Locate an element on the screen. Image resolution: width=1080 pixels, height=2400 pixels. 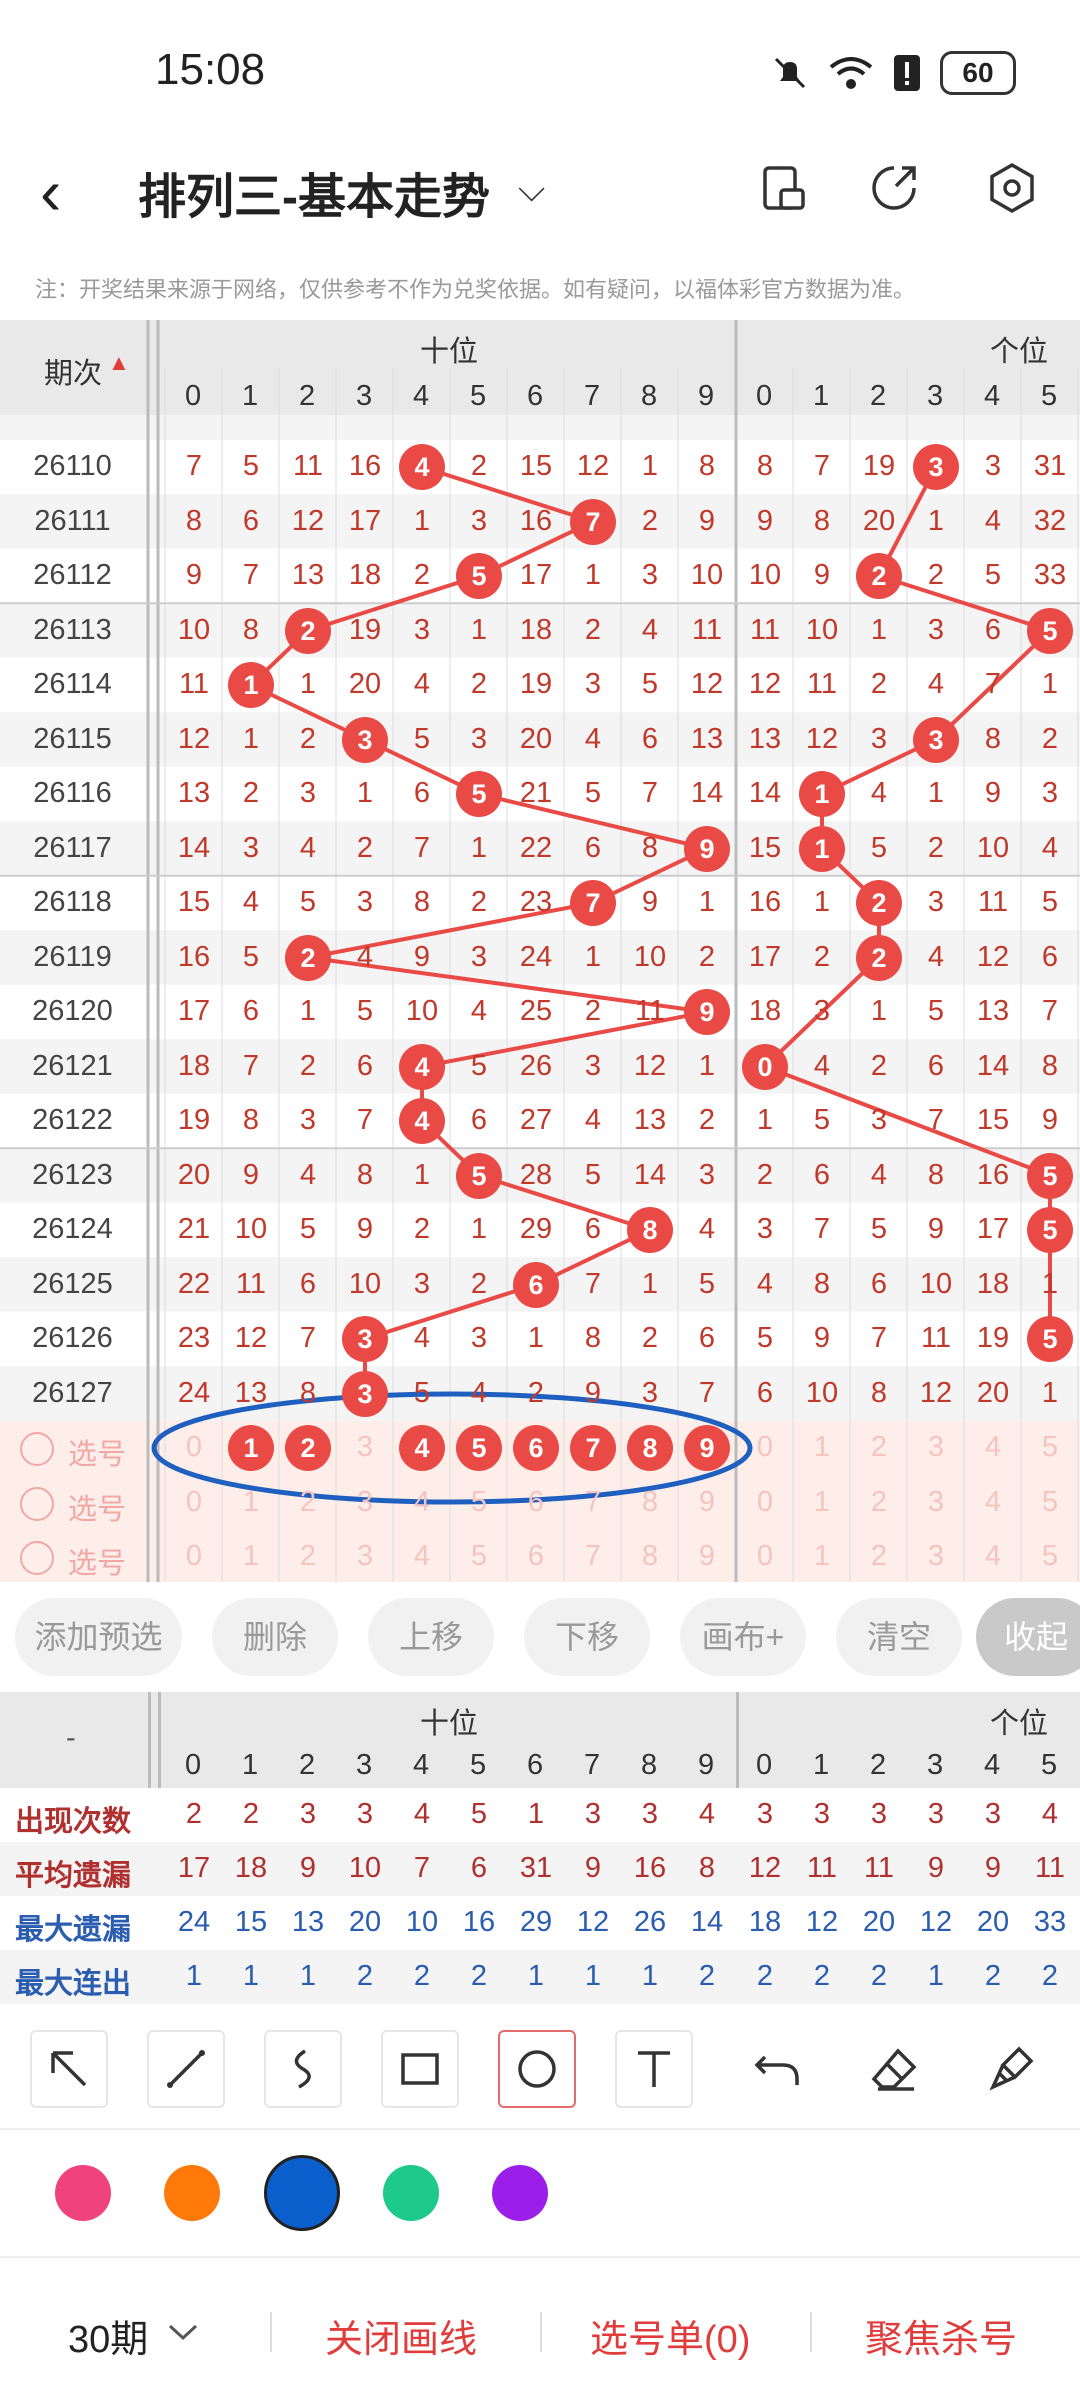
period-cell: 26115 is located at coordinates (72, 738).